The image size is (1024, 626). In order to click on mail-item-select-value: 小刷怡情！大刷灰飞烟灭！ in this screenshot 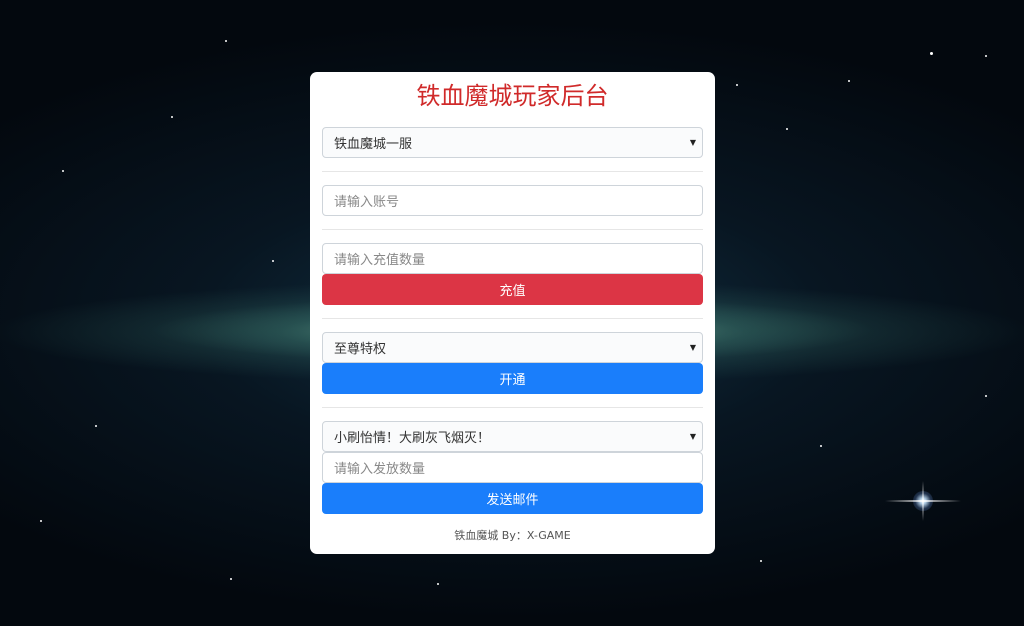, I will do `click(412, 438)`.